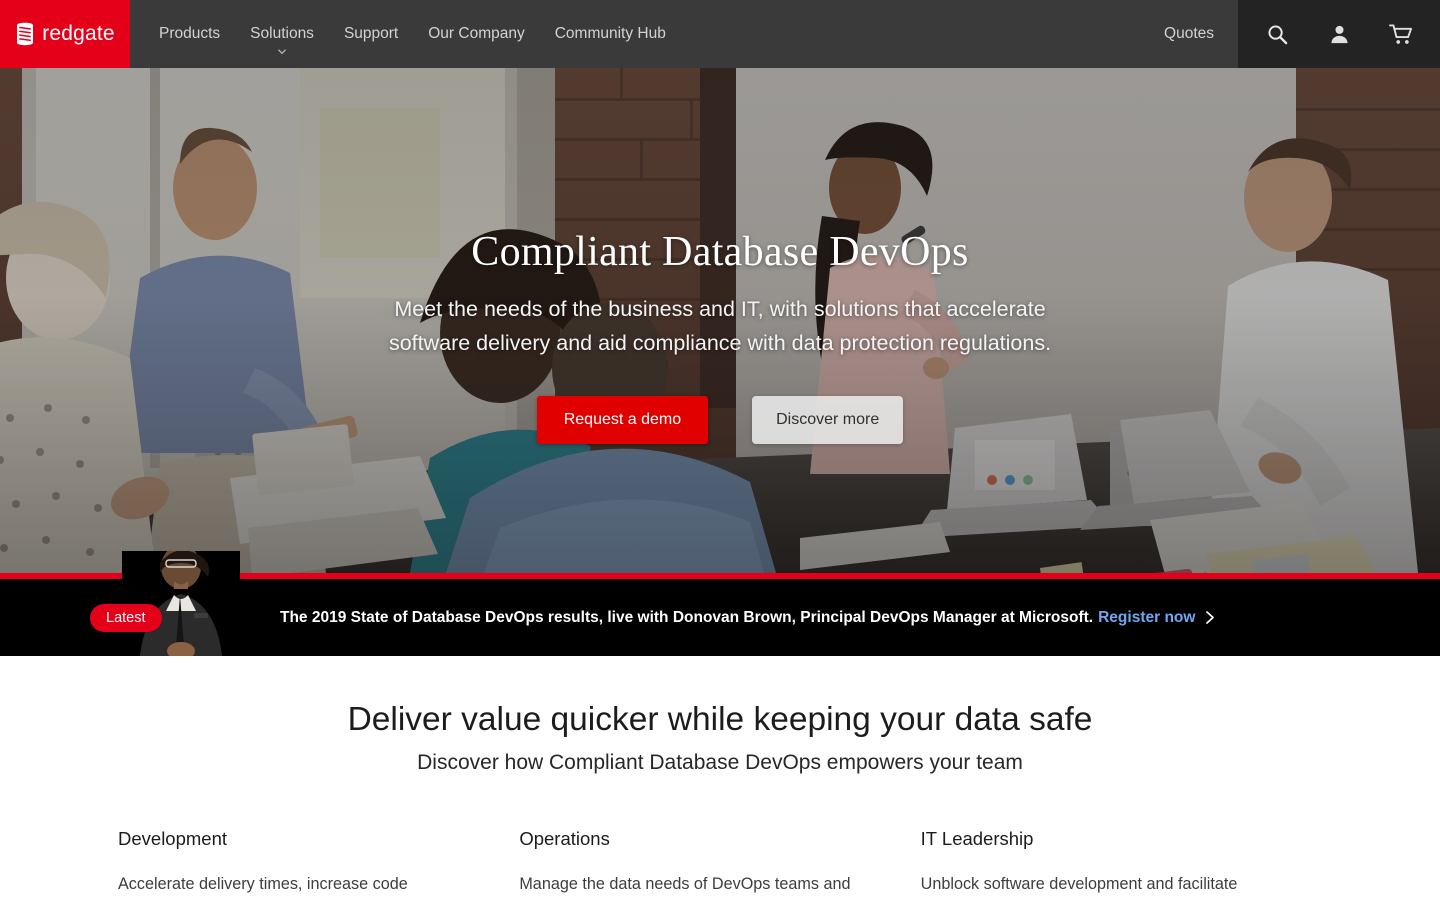 The image size is (1440, 900). Describe the element at coordinates (371, 34) in the screenshot. I see `nav-item-support: Support` at that location.